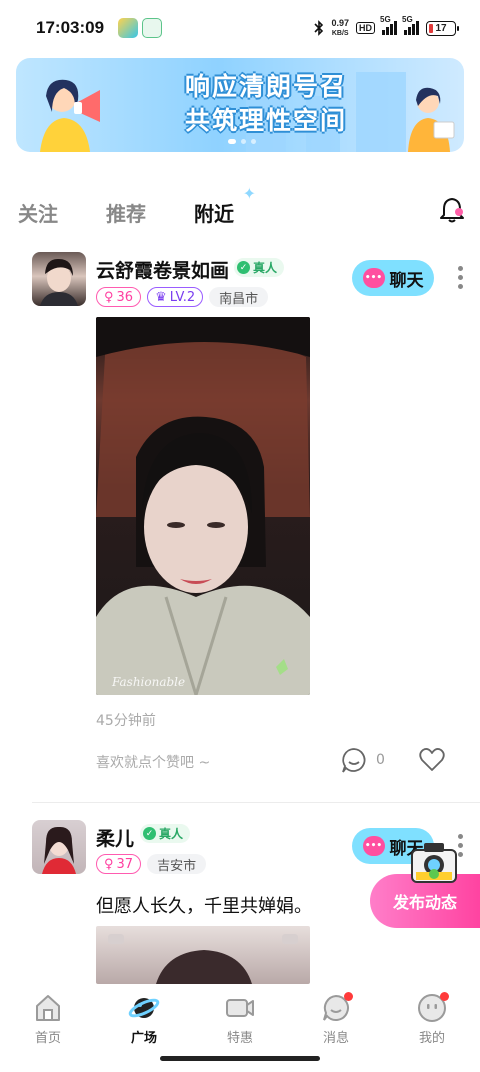  Describe the element at coordinates (393, 278) in the screenshot. I see `chat-button: ••• 聊天` at that location.